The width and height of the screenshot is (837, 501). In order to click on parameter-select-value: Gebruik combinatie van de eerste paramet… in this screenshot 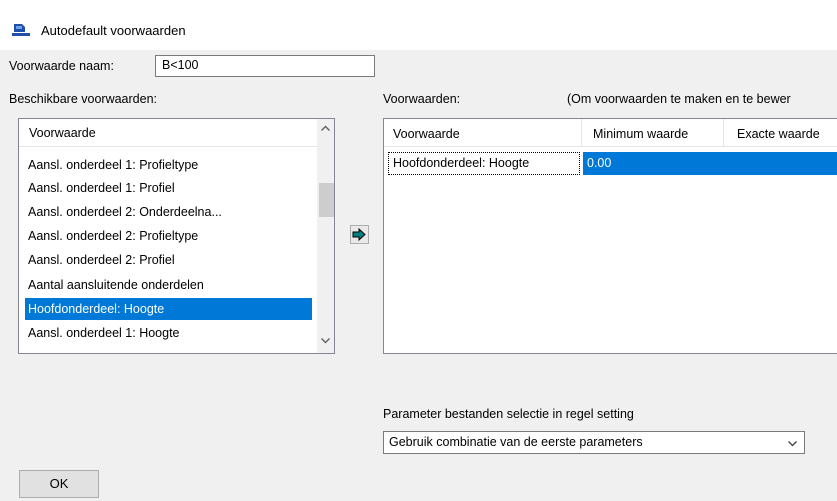, I will do `click(516, 442)`.